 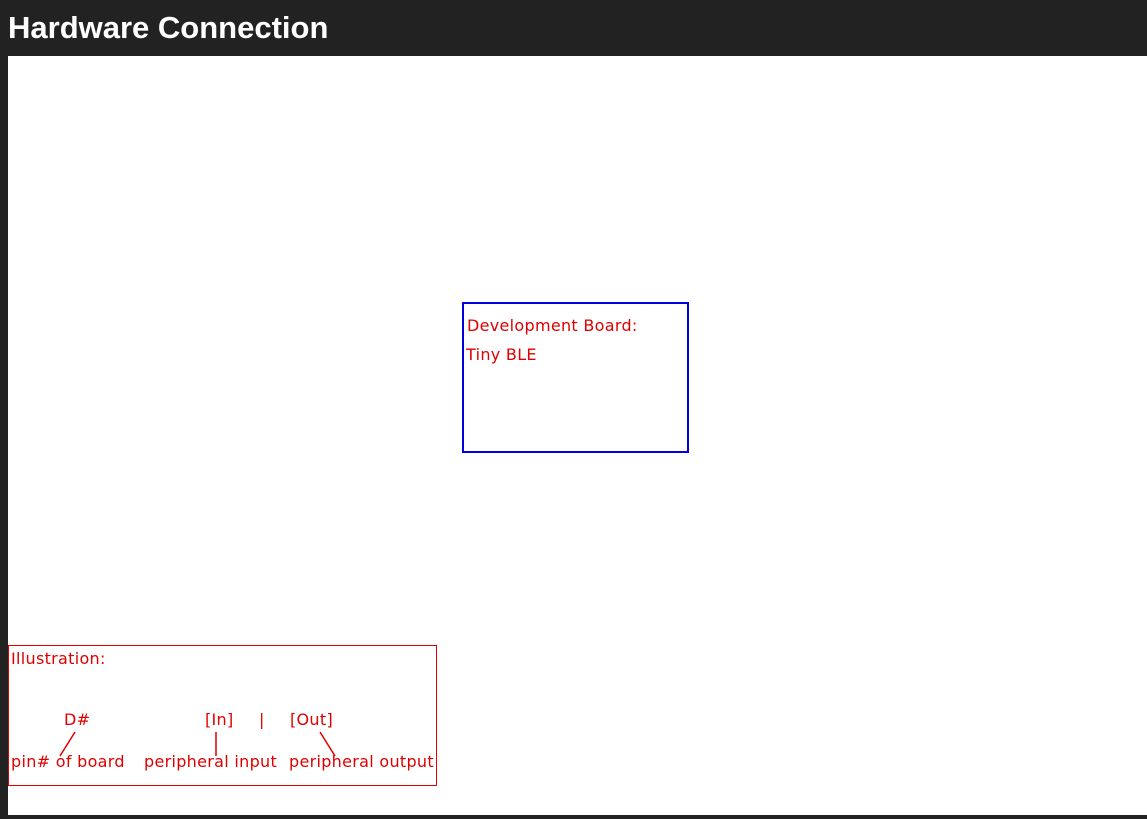 I want to click on header-bar: Hardware Connection, so click(x=573, y=28).